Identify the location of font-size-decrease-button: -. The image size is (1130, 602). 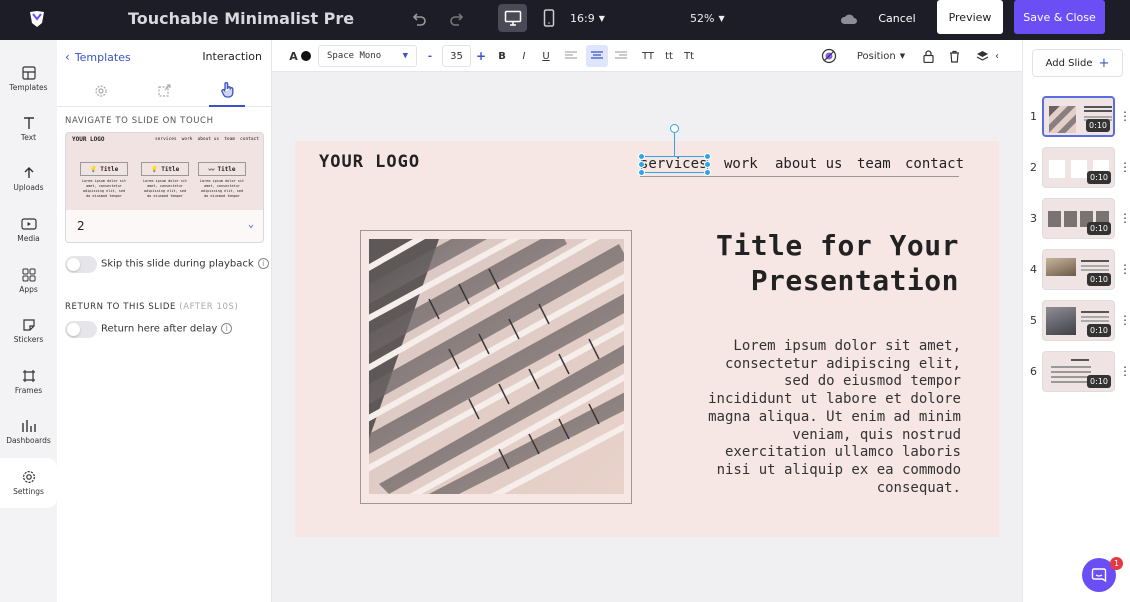
(430, 56).